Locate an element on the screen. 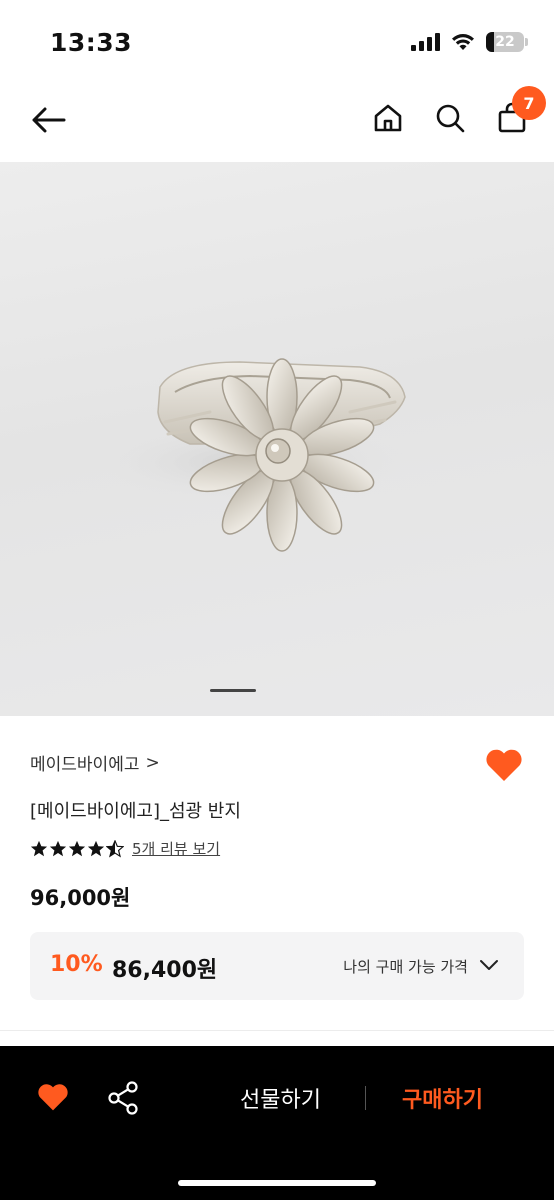 The height and width of the screenshot is (1200, 554). status-bar: 13:33 22 is located at coordinates (277, 40).